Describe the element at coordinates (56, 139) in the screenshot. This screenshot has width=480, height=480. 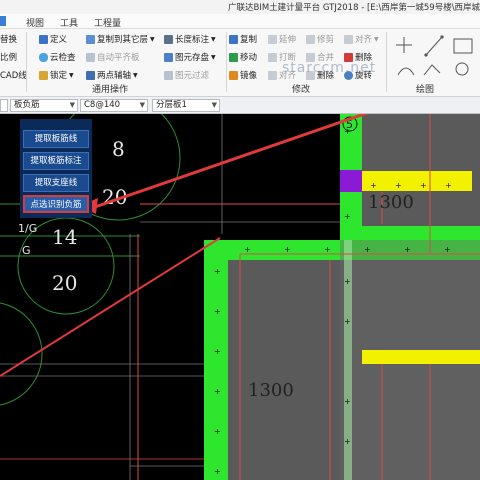
I see `extract-rebar-line-button: 提取板筋线` at that location.